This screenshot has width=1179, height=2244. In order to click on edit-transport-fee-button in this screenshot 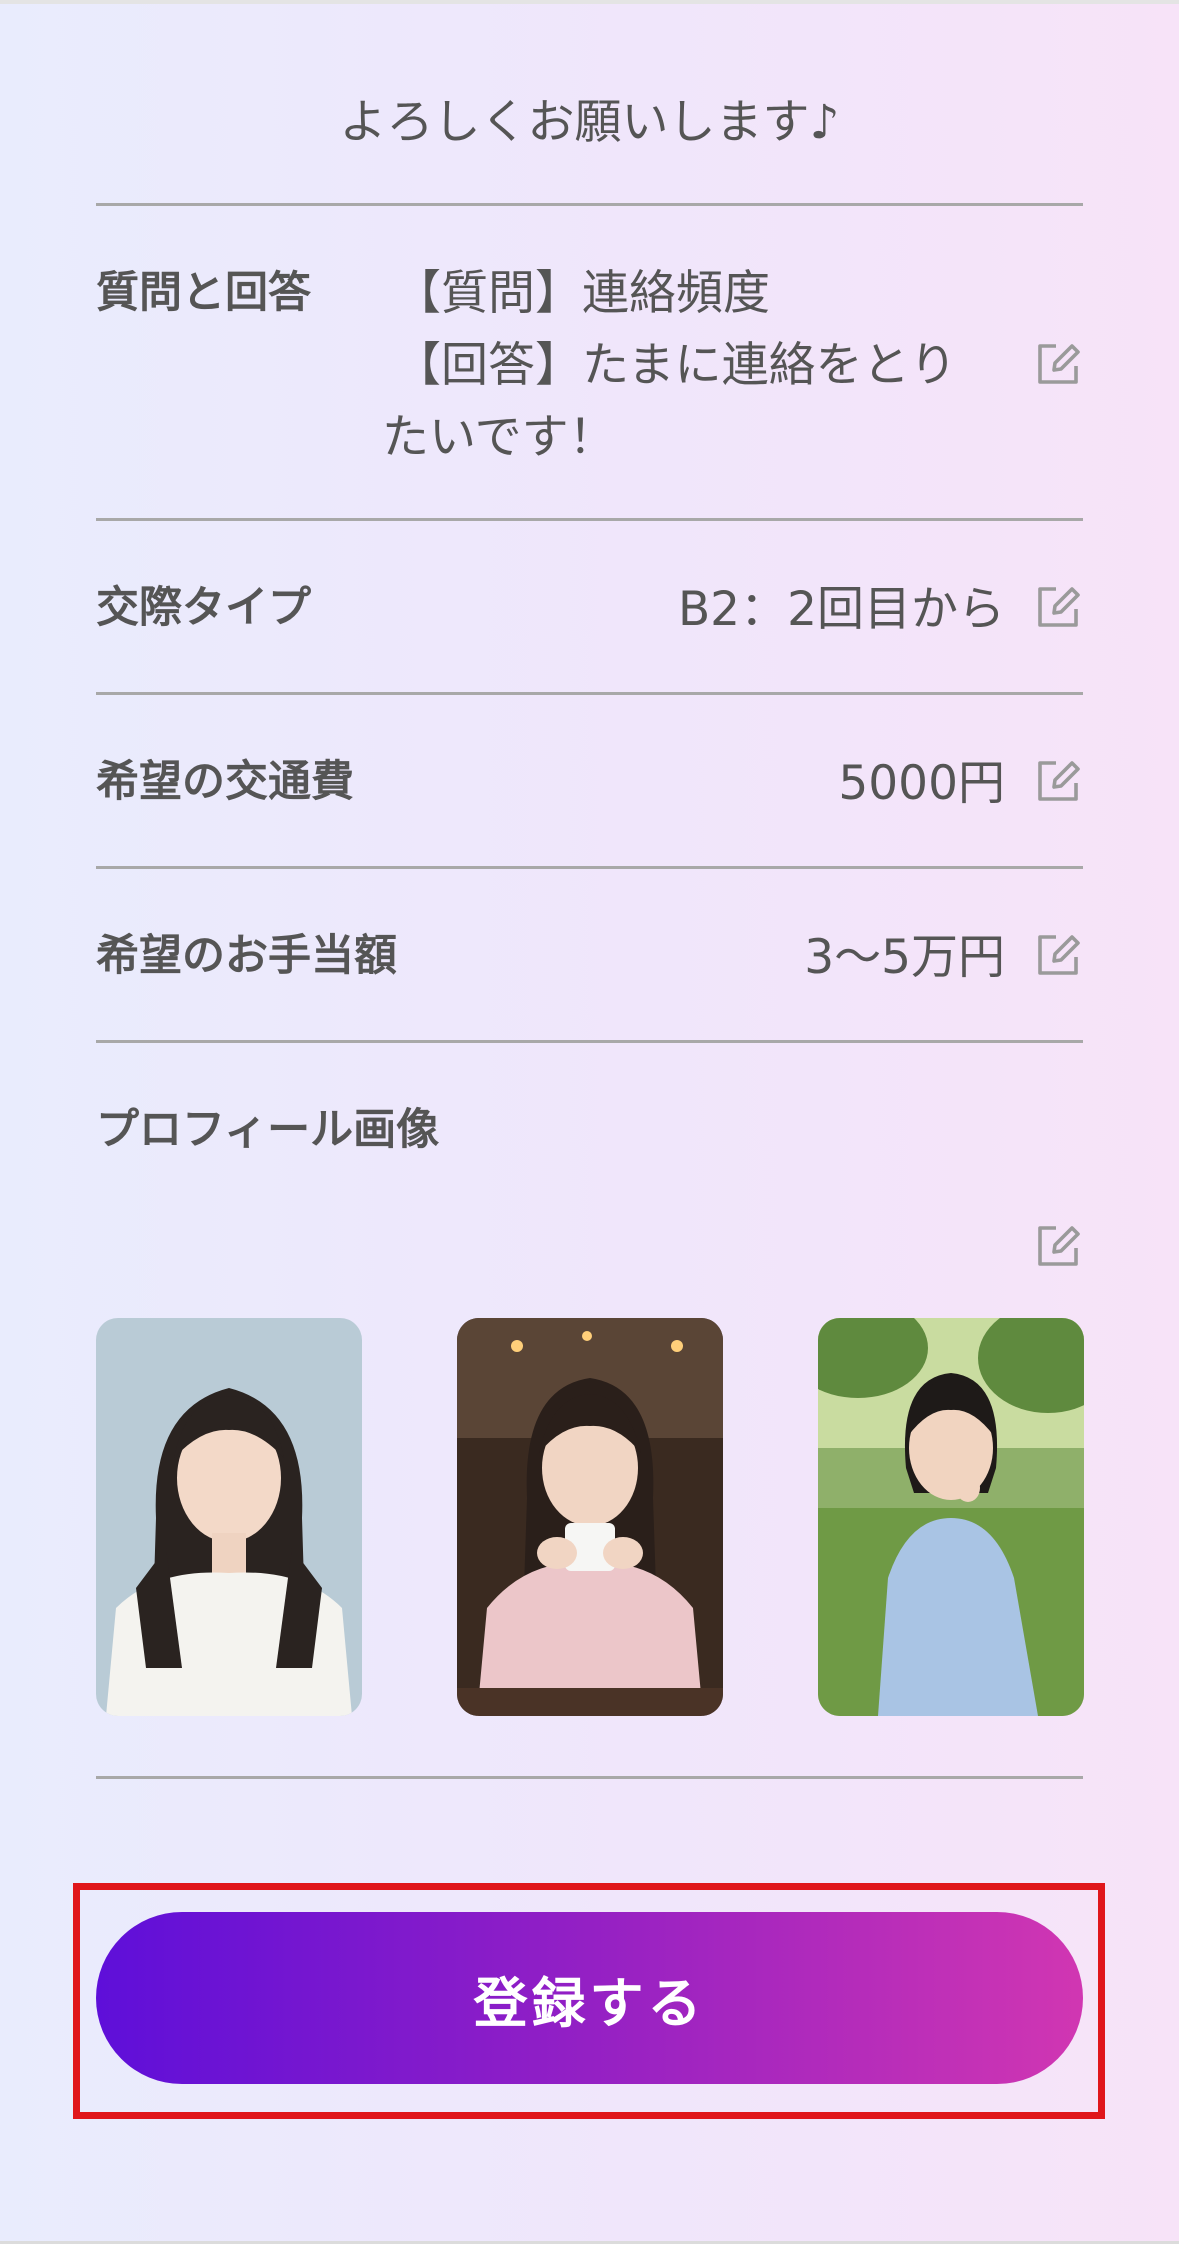, I will do `click(1058, 781)`.